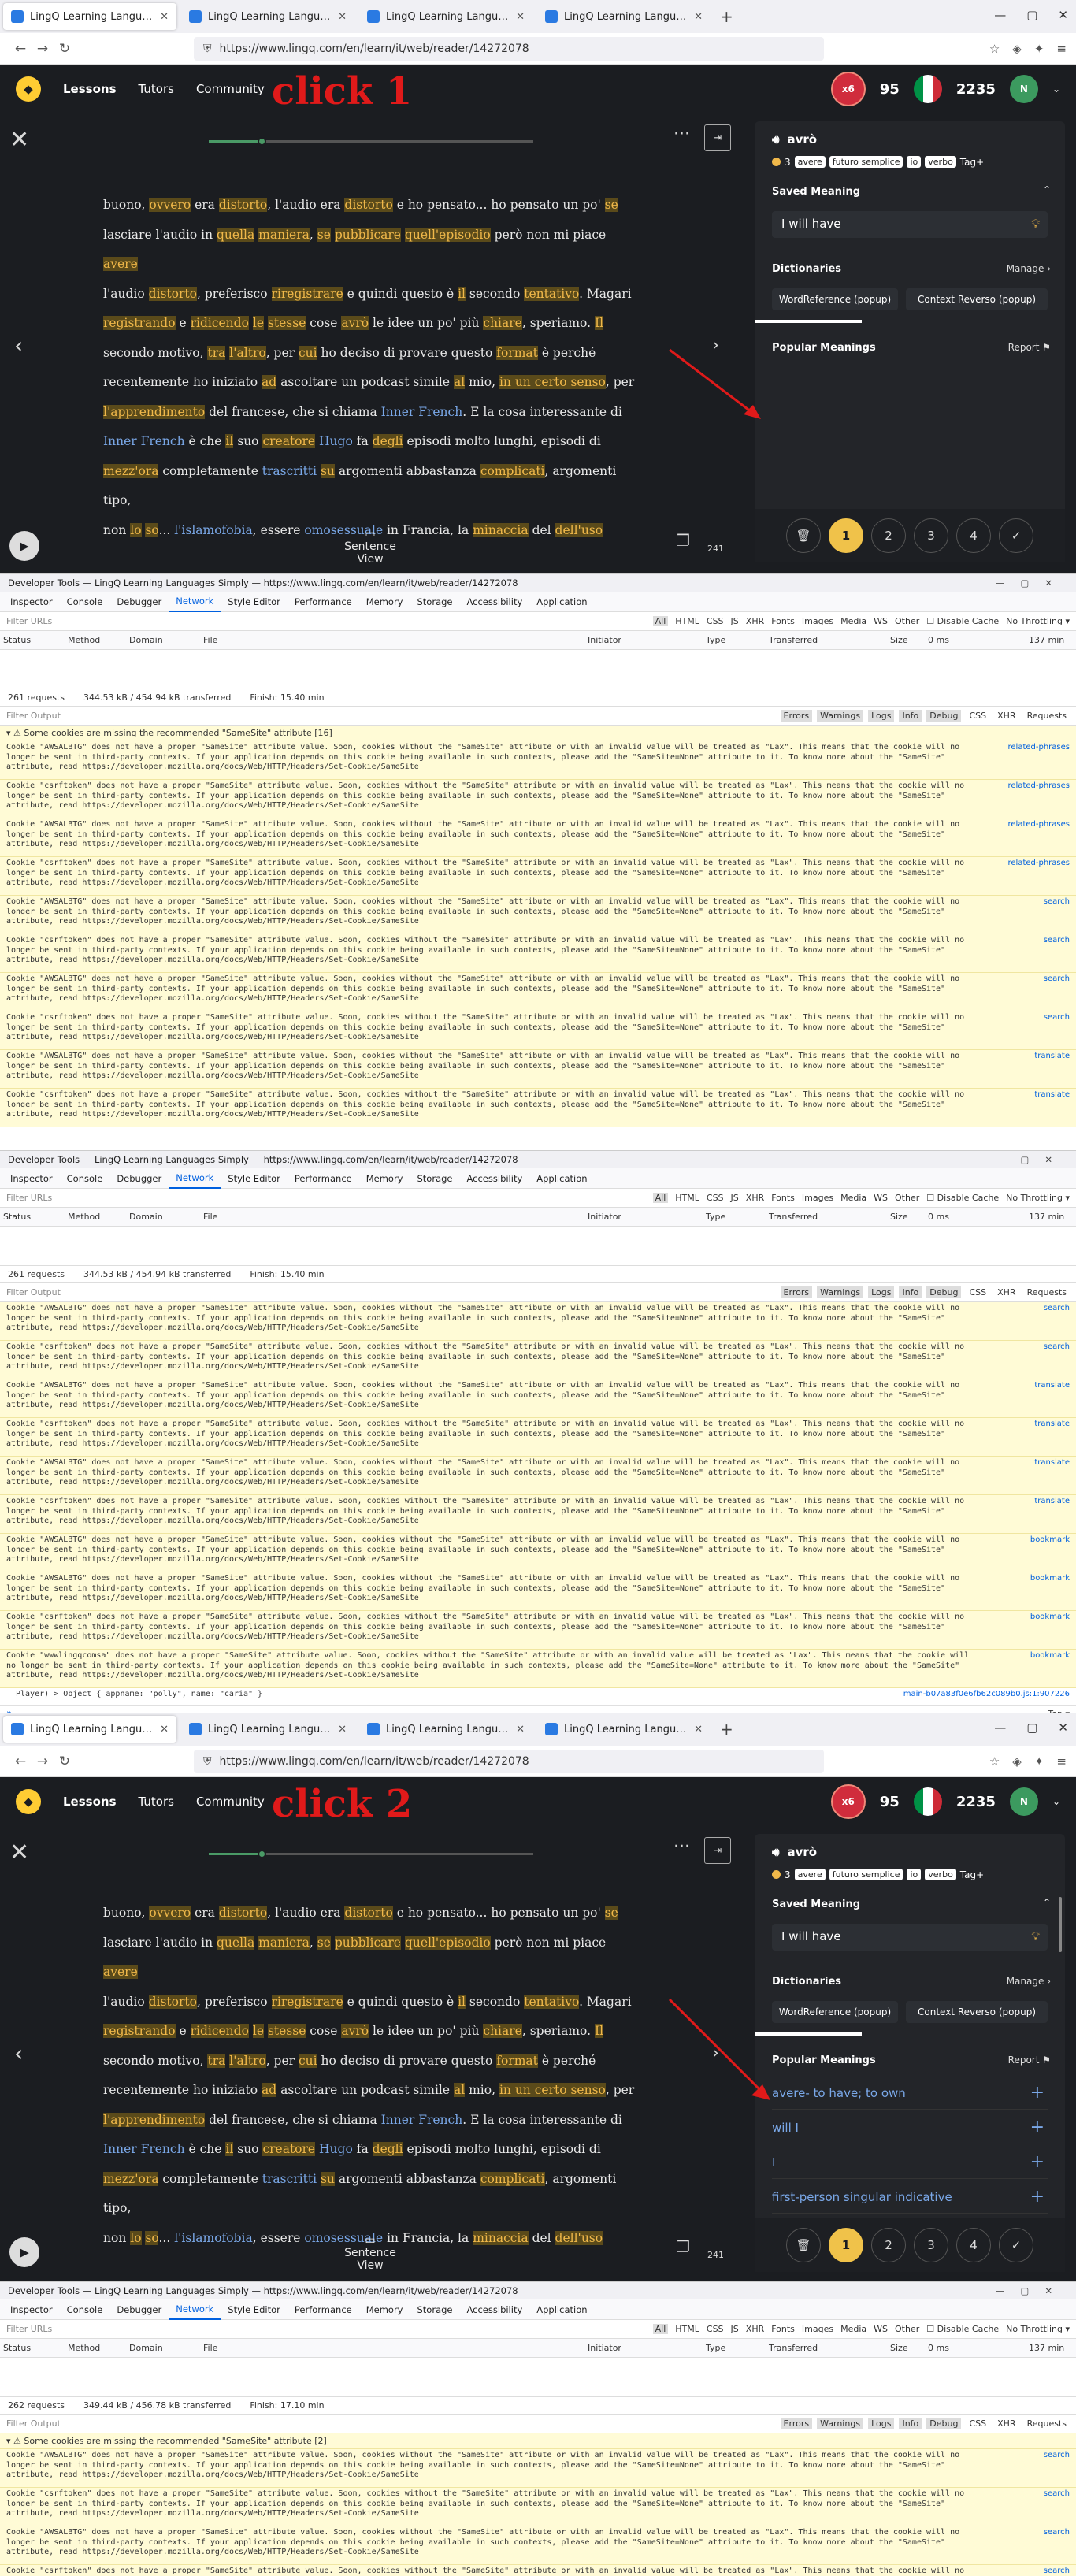 The height and width of the screenshot is (2576, 1076). Describe the element at coordinates (973, 535) in the screenshot. I see `level-4-button: 4` at that location.